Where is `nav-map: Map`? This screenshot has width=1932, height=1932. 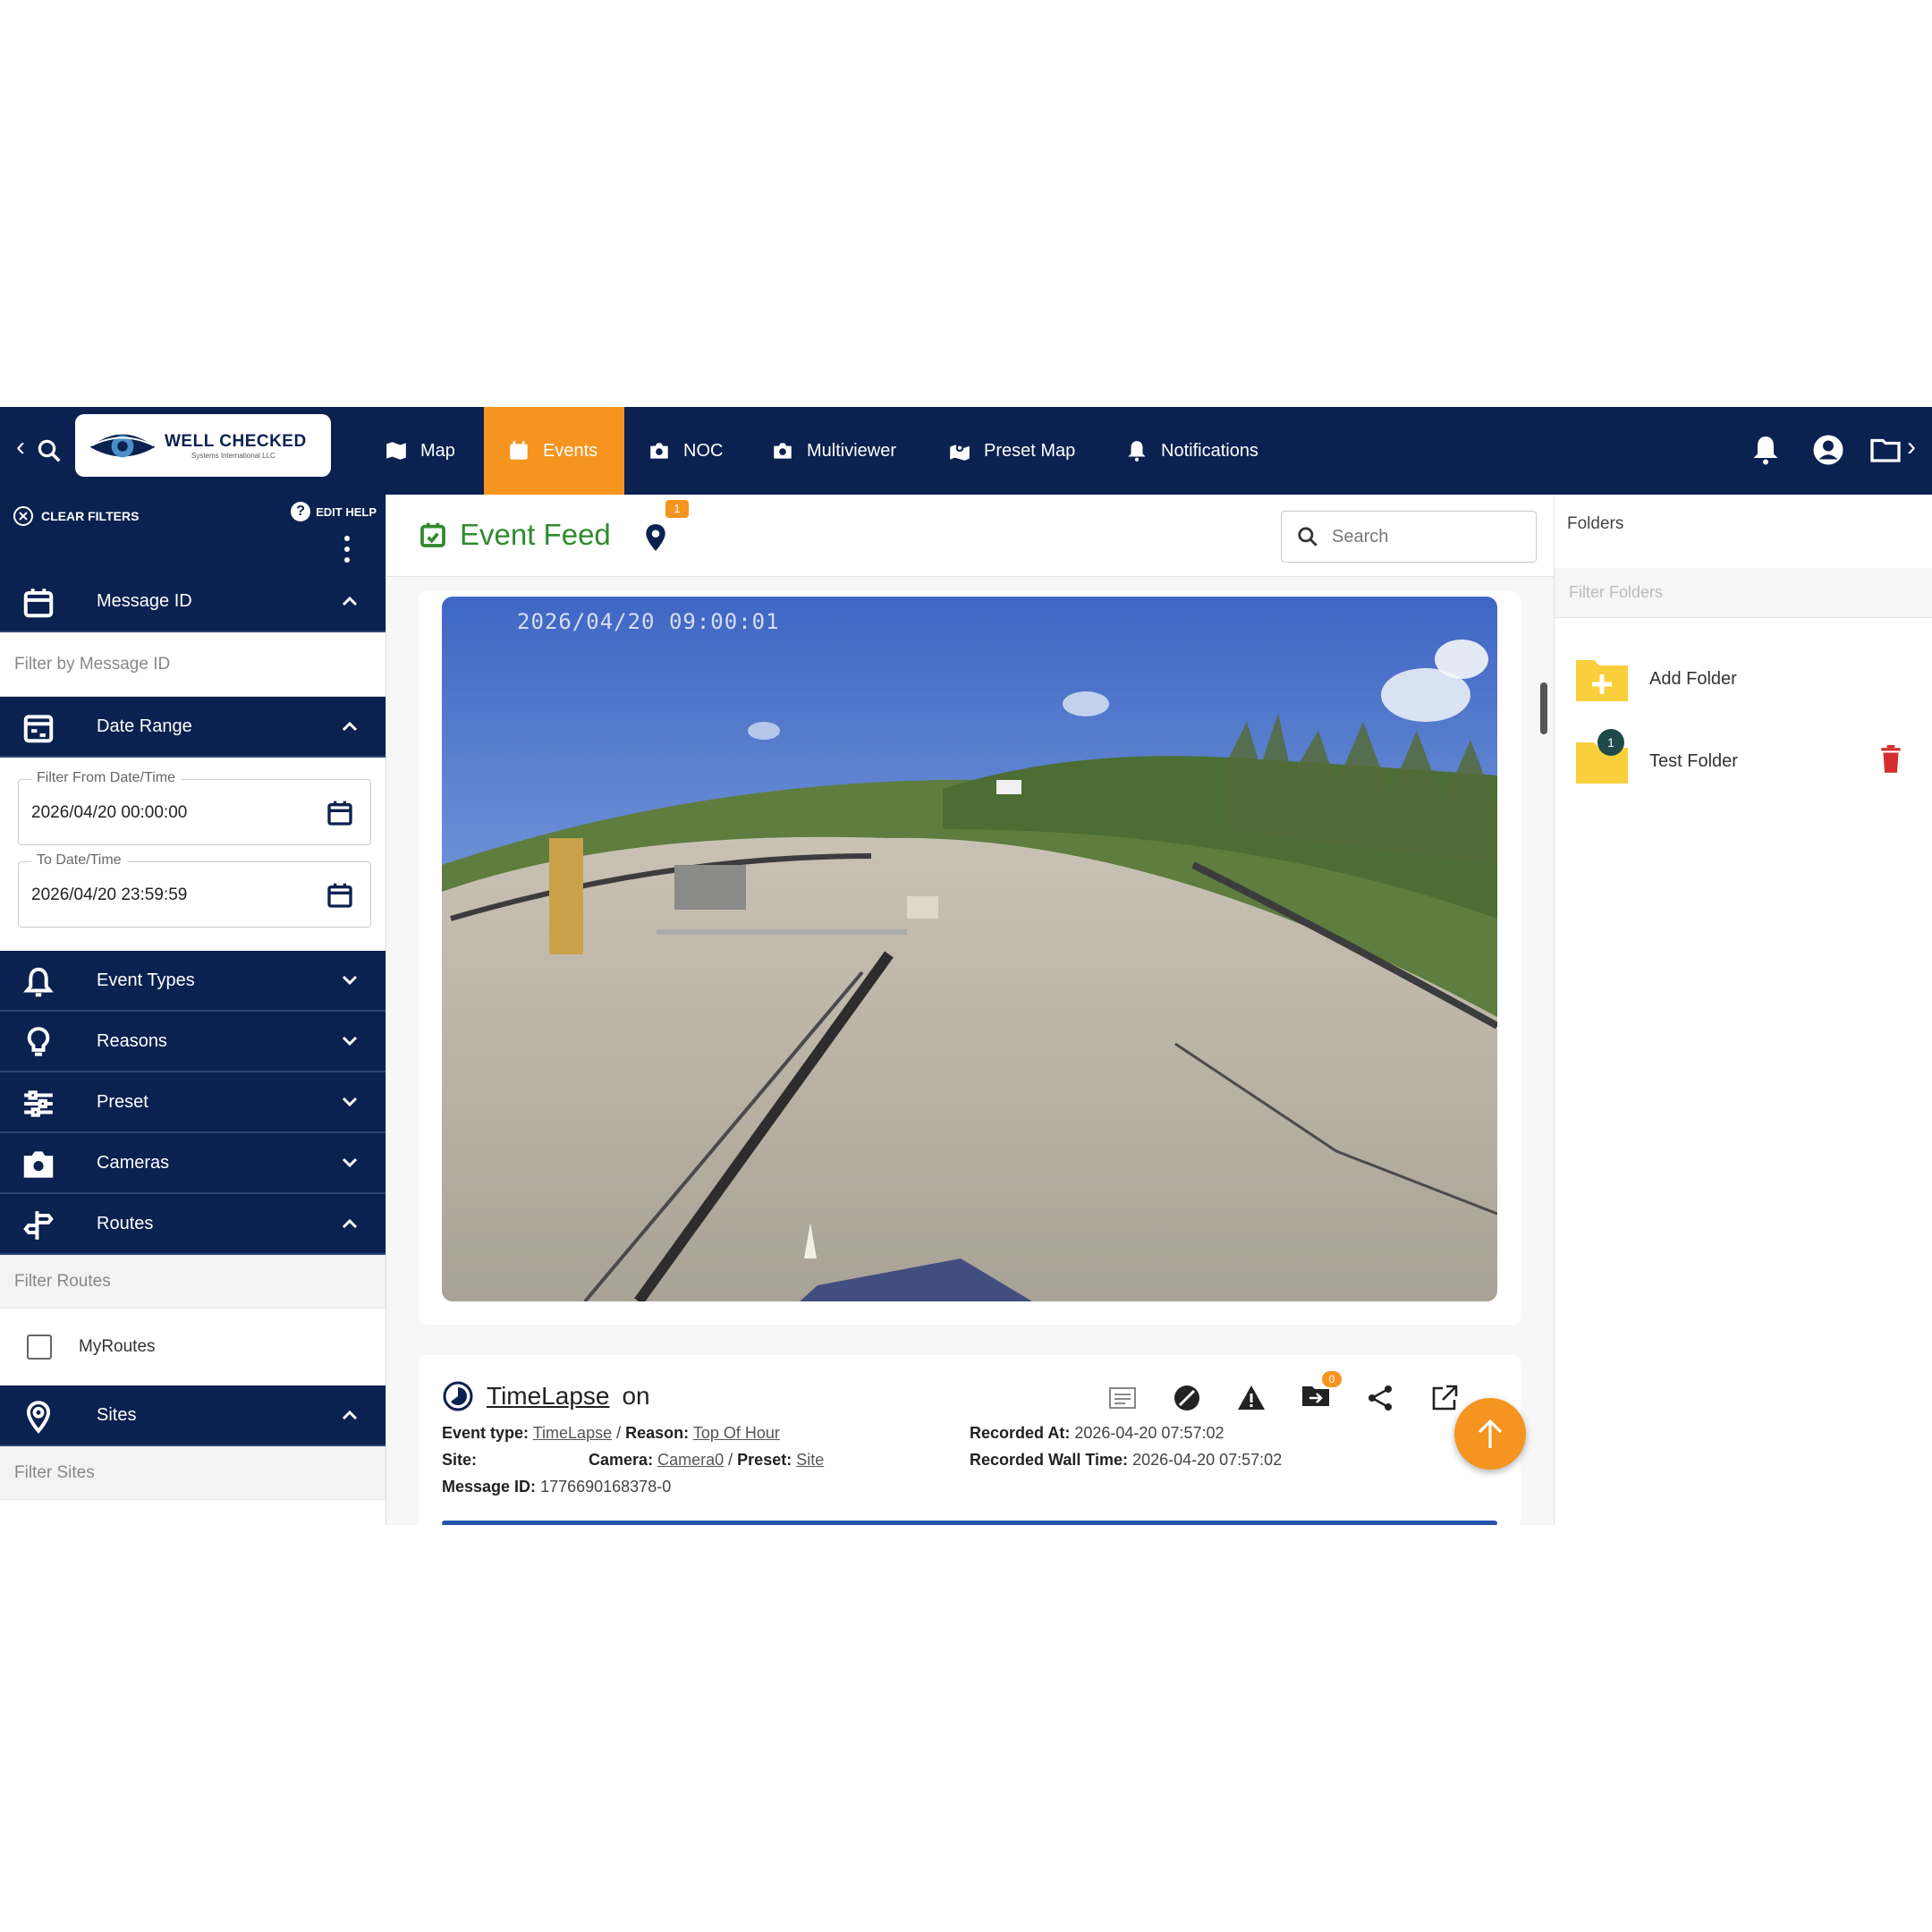
nav-map: Map is located at coordinates (420, 451).